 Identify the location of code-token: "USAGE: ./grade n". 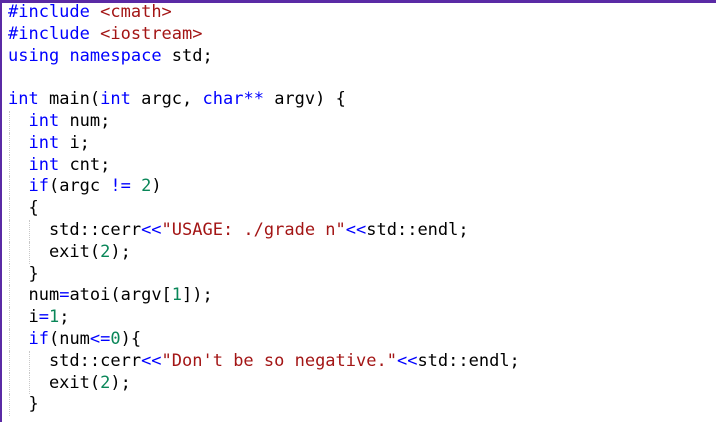
(253, 229).